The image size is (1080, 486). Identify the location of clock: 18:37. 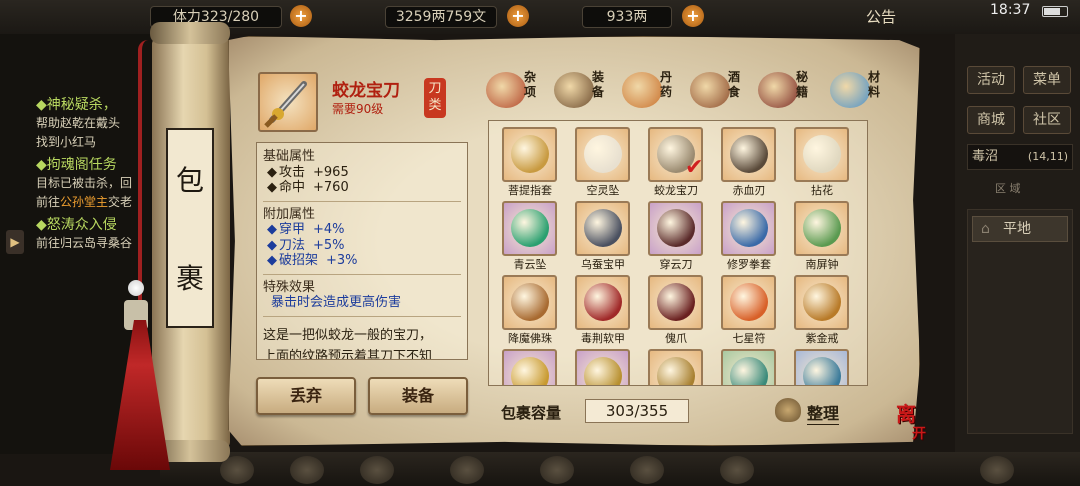
(1010, 10).